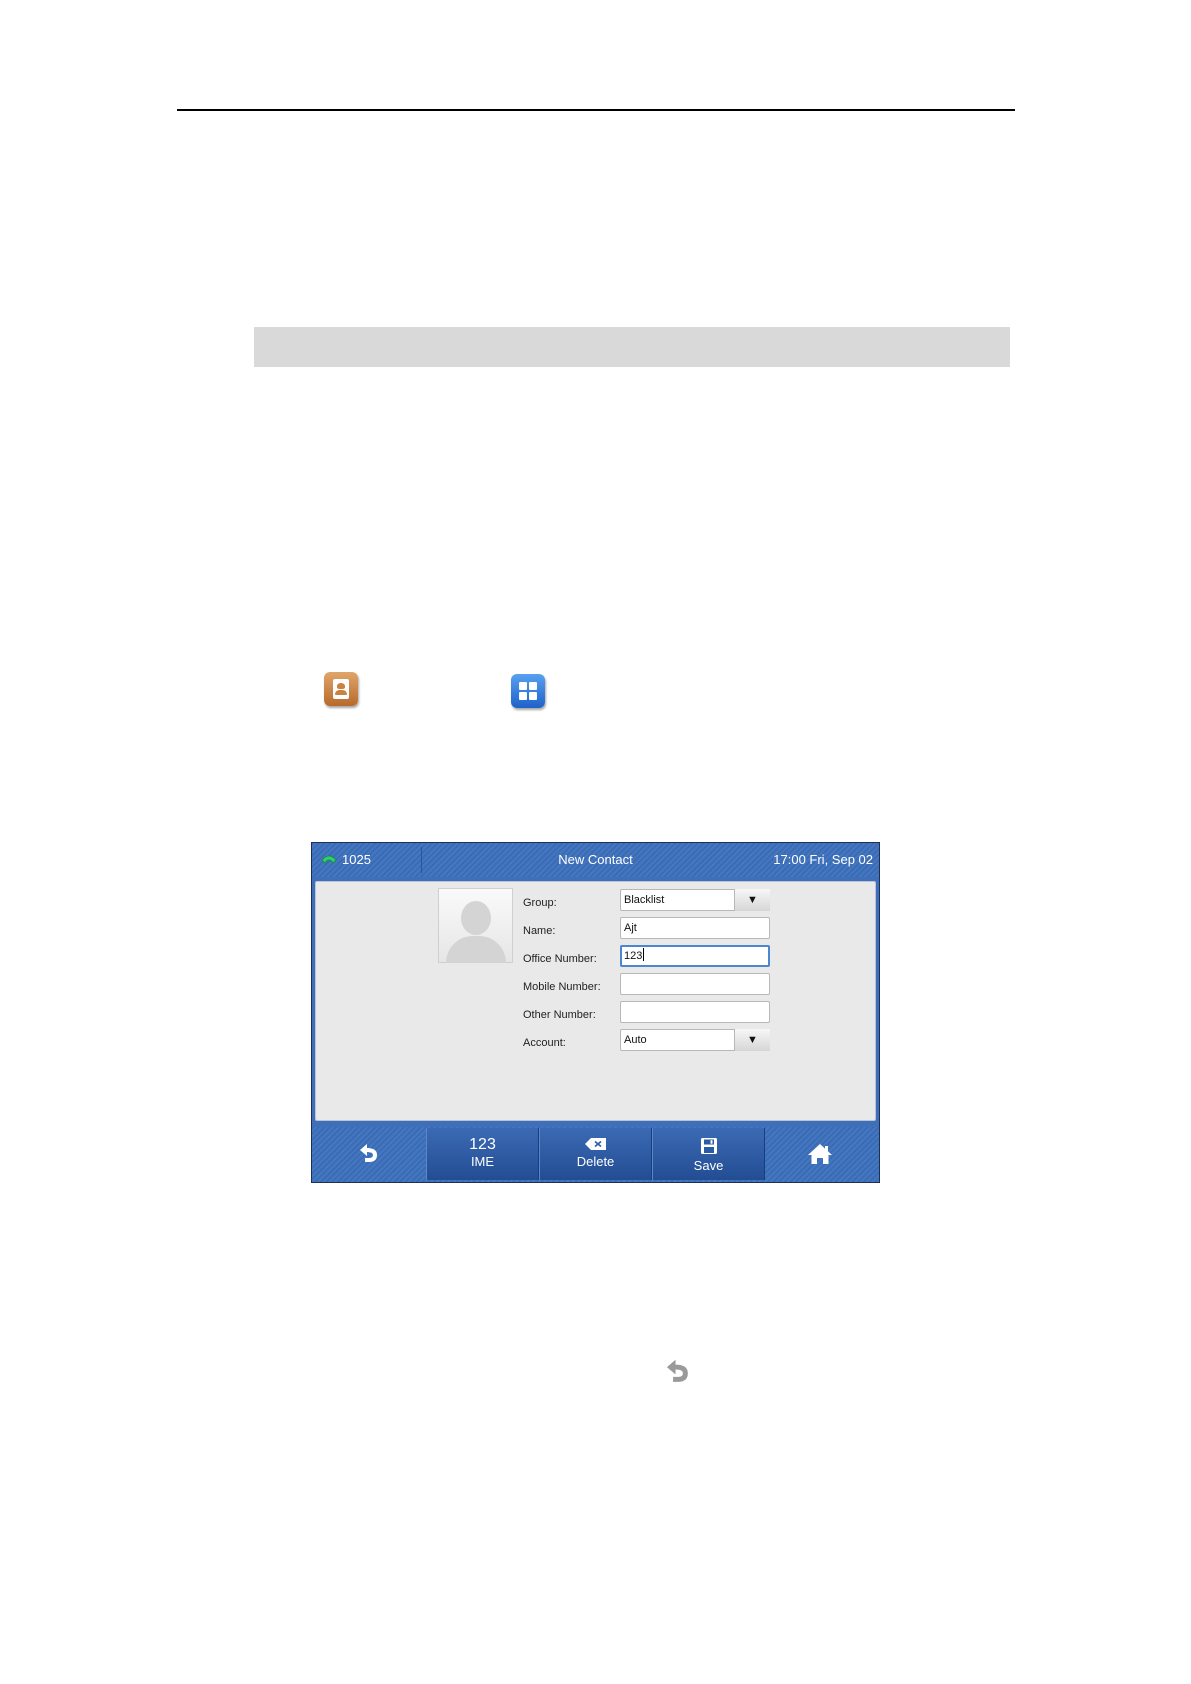  I want to click on date-time: 17:00 Fri, Sep 02, so click(823, 859).